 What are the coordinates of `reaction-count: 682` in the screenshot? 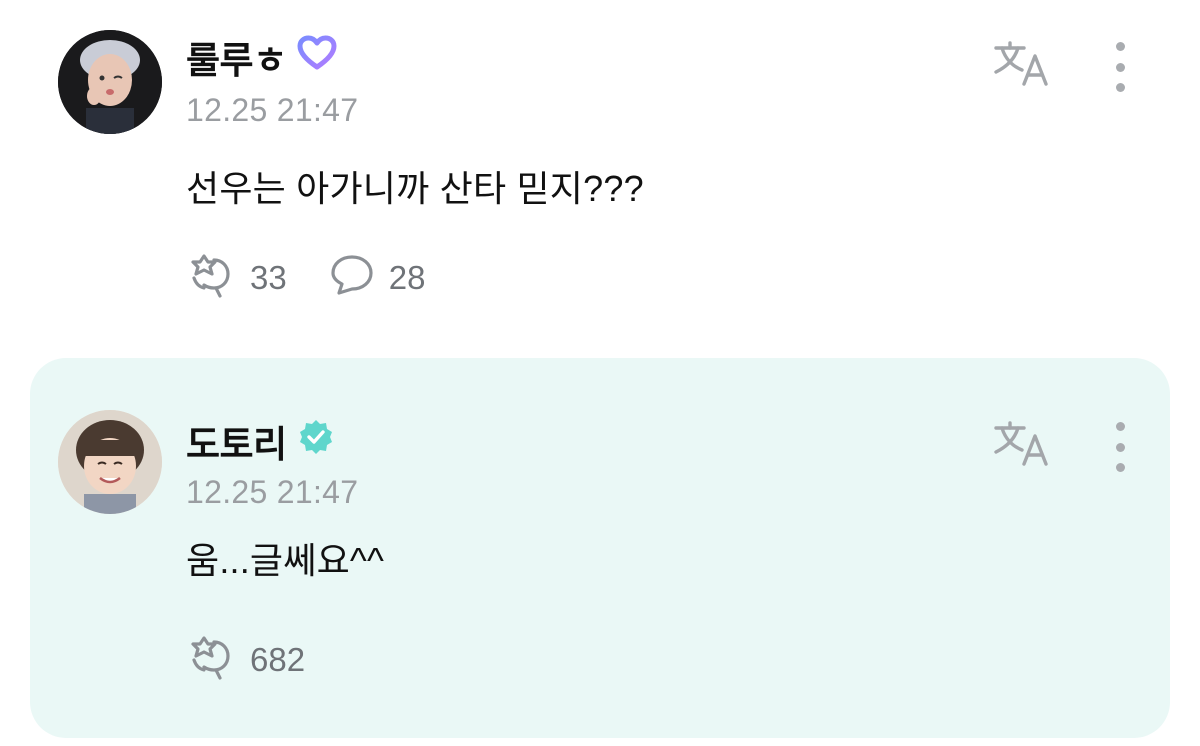 It's located at (278, 659).